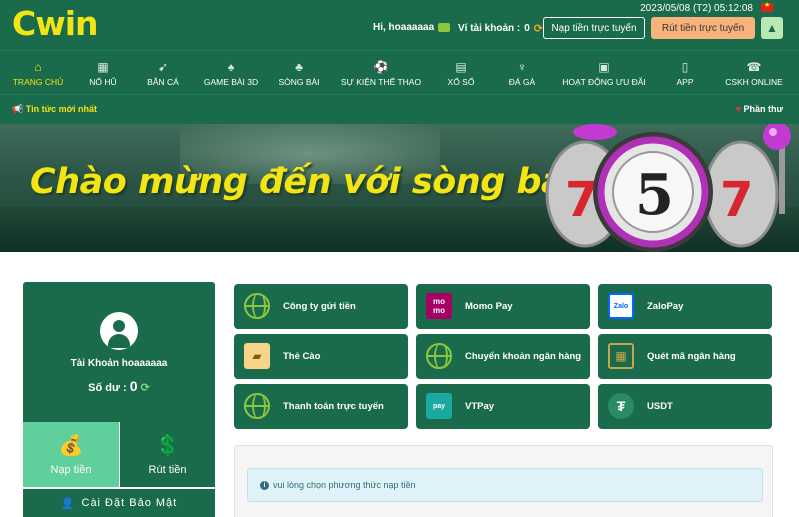 This screenshot has height=517, width=799. What do you see at coordinates (333, 406) in the screenshot?
I see `payment-label: Thanh toán trực tuyến` at bounding box center [333, 406].